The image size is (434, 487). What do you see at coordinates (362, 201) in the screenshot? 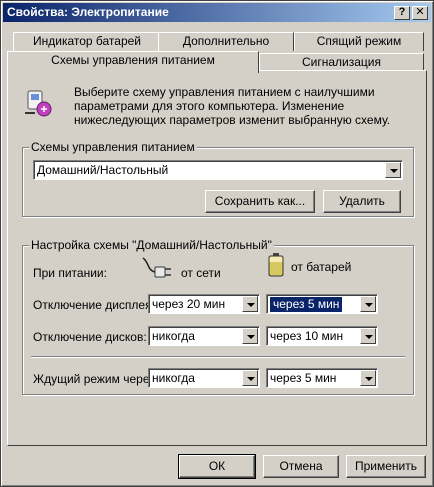
I see `delete-button: Удалить` at bounding box center [362, 201].